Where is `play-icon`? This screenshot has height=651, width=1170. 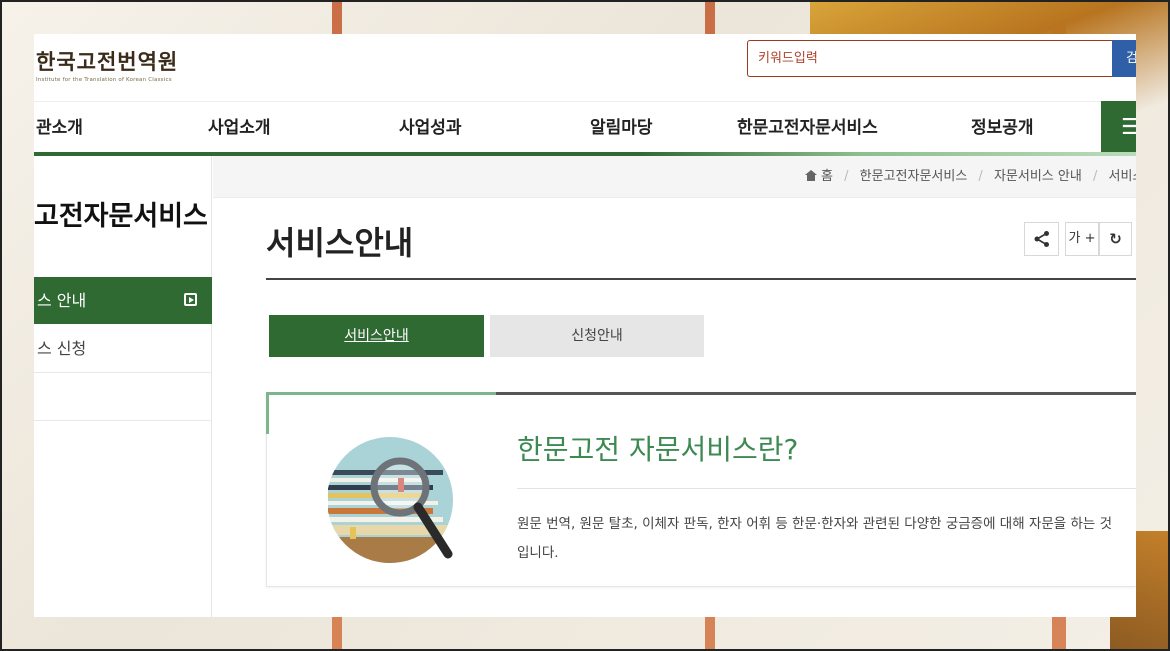 play-icon is located at coordinates (190, 299).